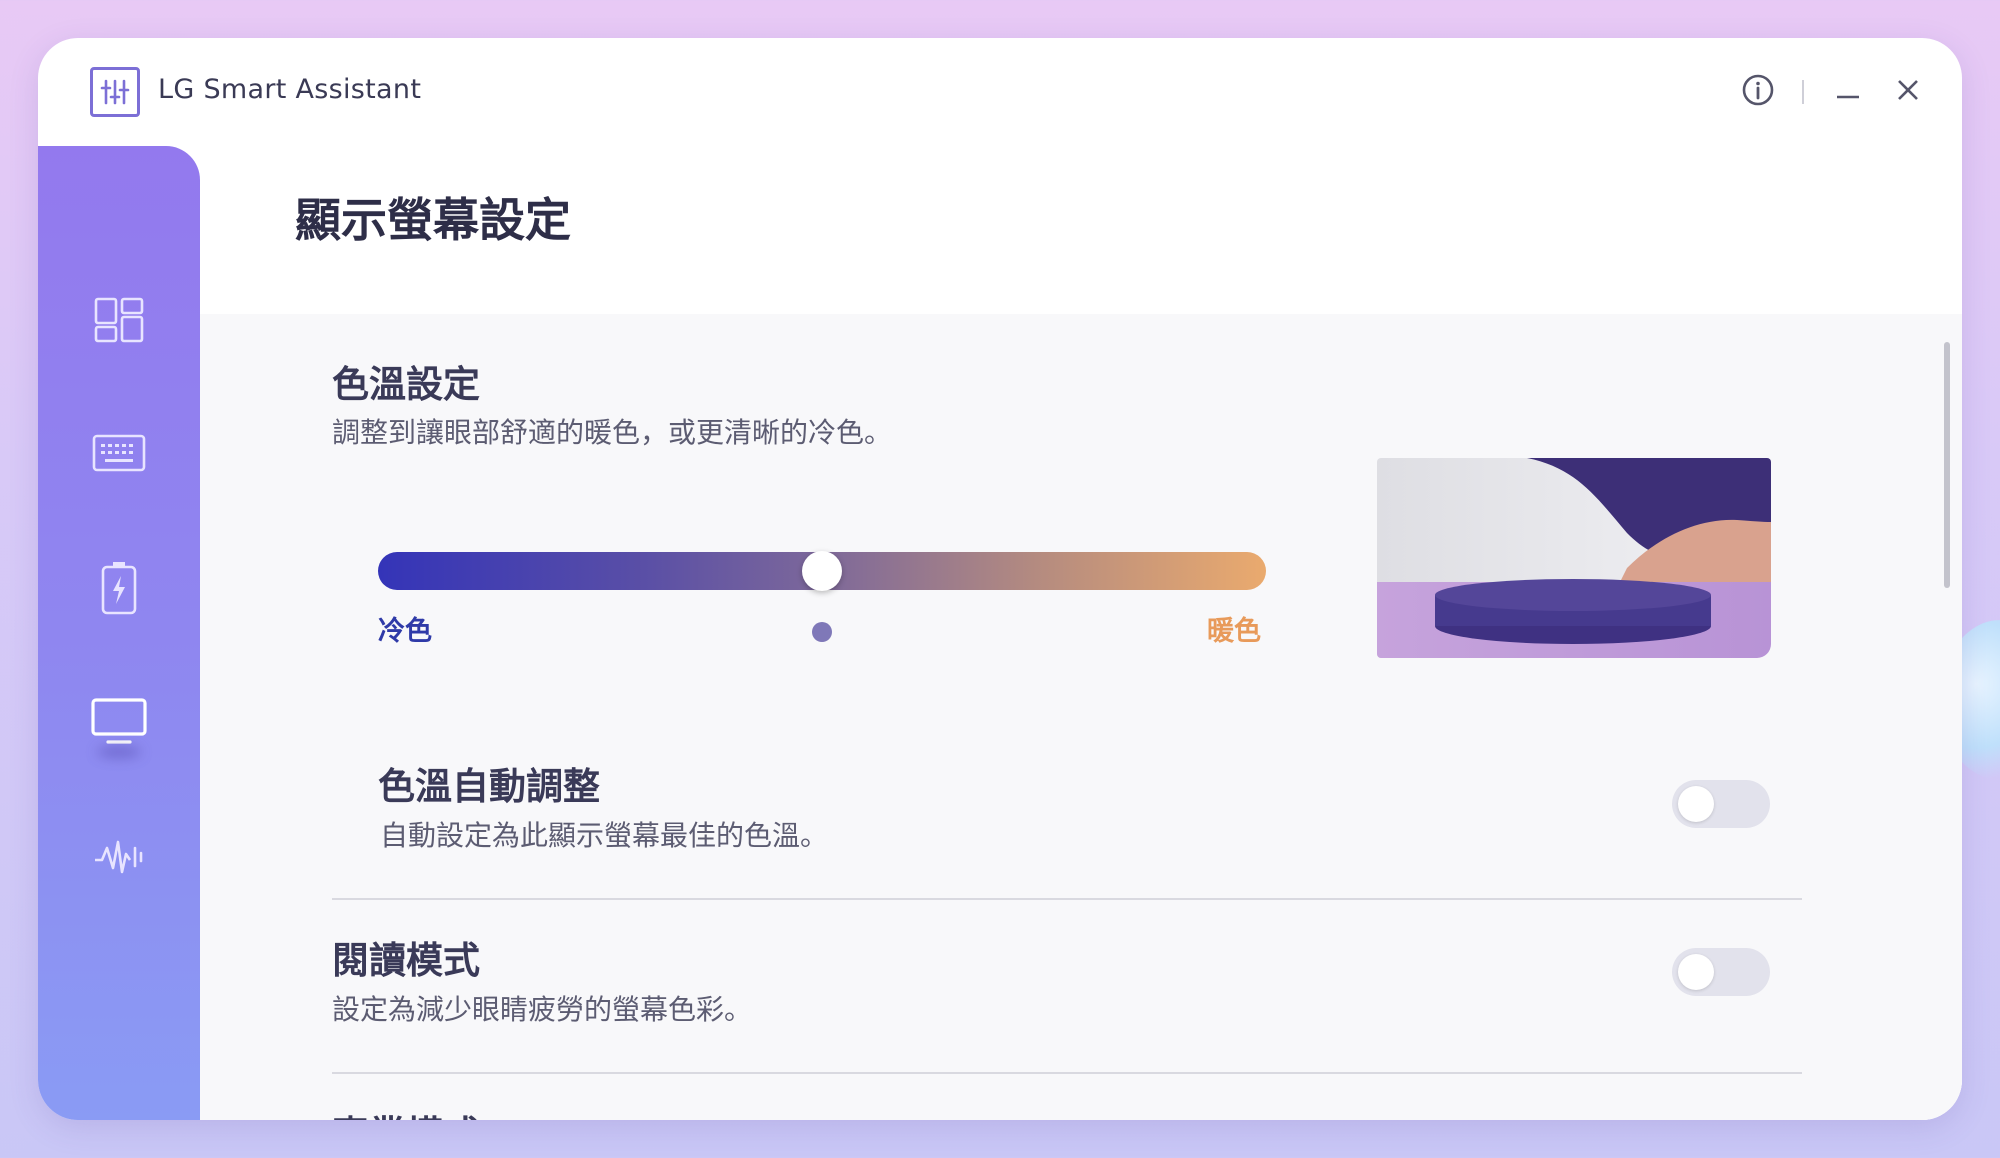  Describe the element at coordinates (406, 384) in the screenshot. I see `color-temp-title: 色溫設定` at that location.